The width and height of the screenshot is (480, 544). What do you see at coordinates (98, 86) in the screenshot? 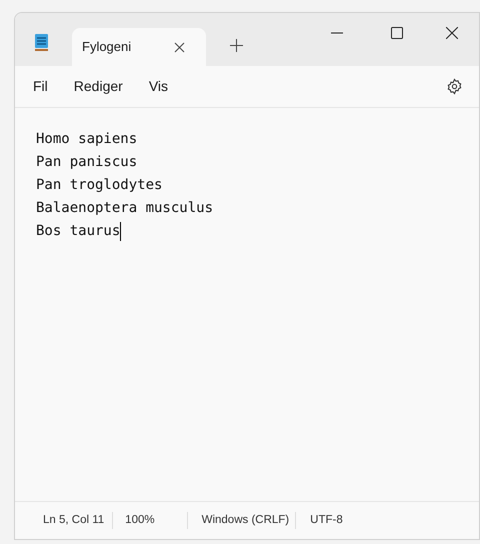
I see `menu-item: Rediger` at bounding box center [98, 86].